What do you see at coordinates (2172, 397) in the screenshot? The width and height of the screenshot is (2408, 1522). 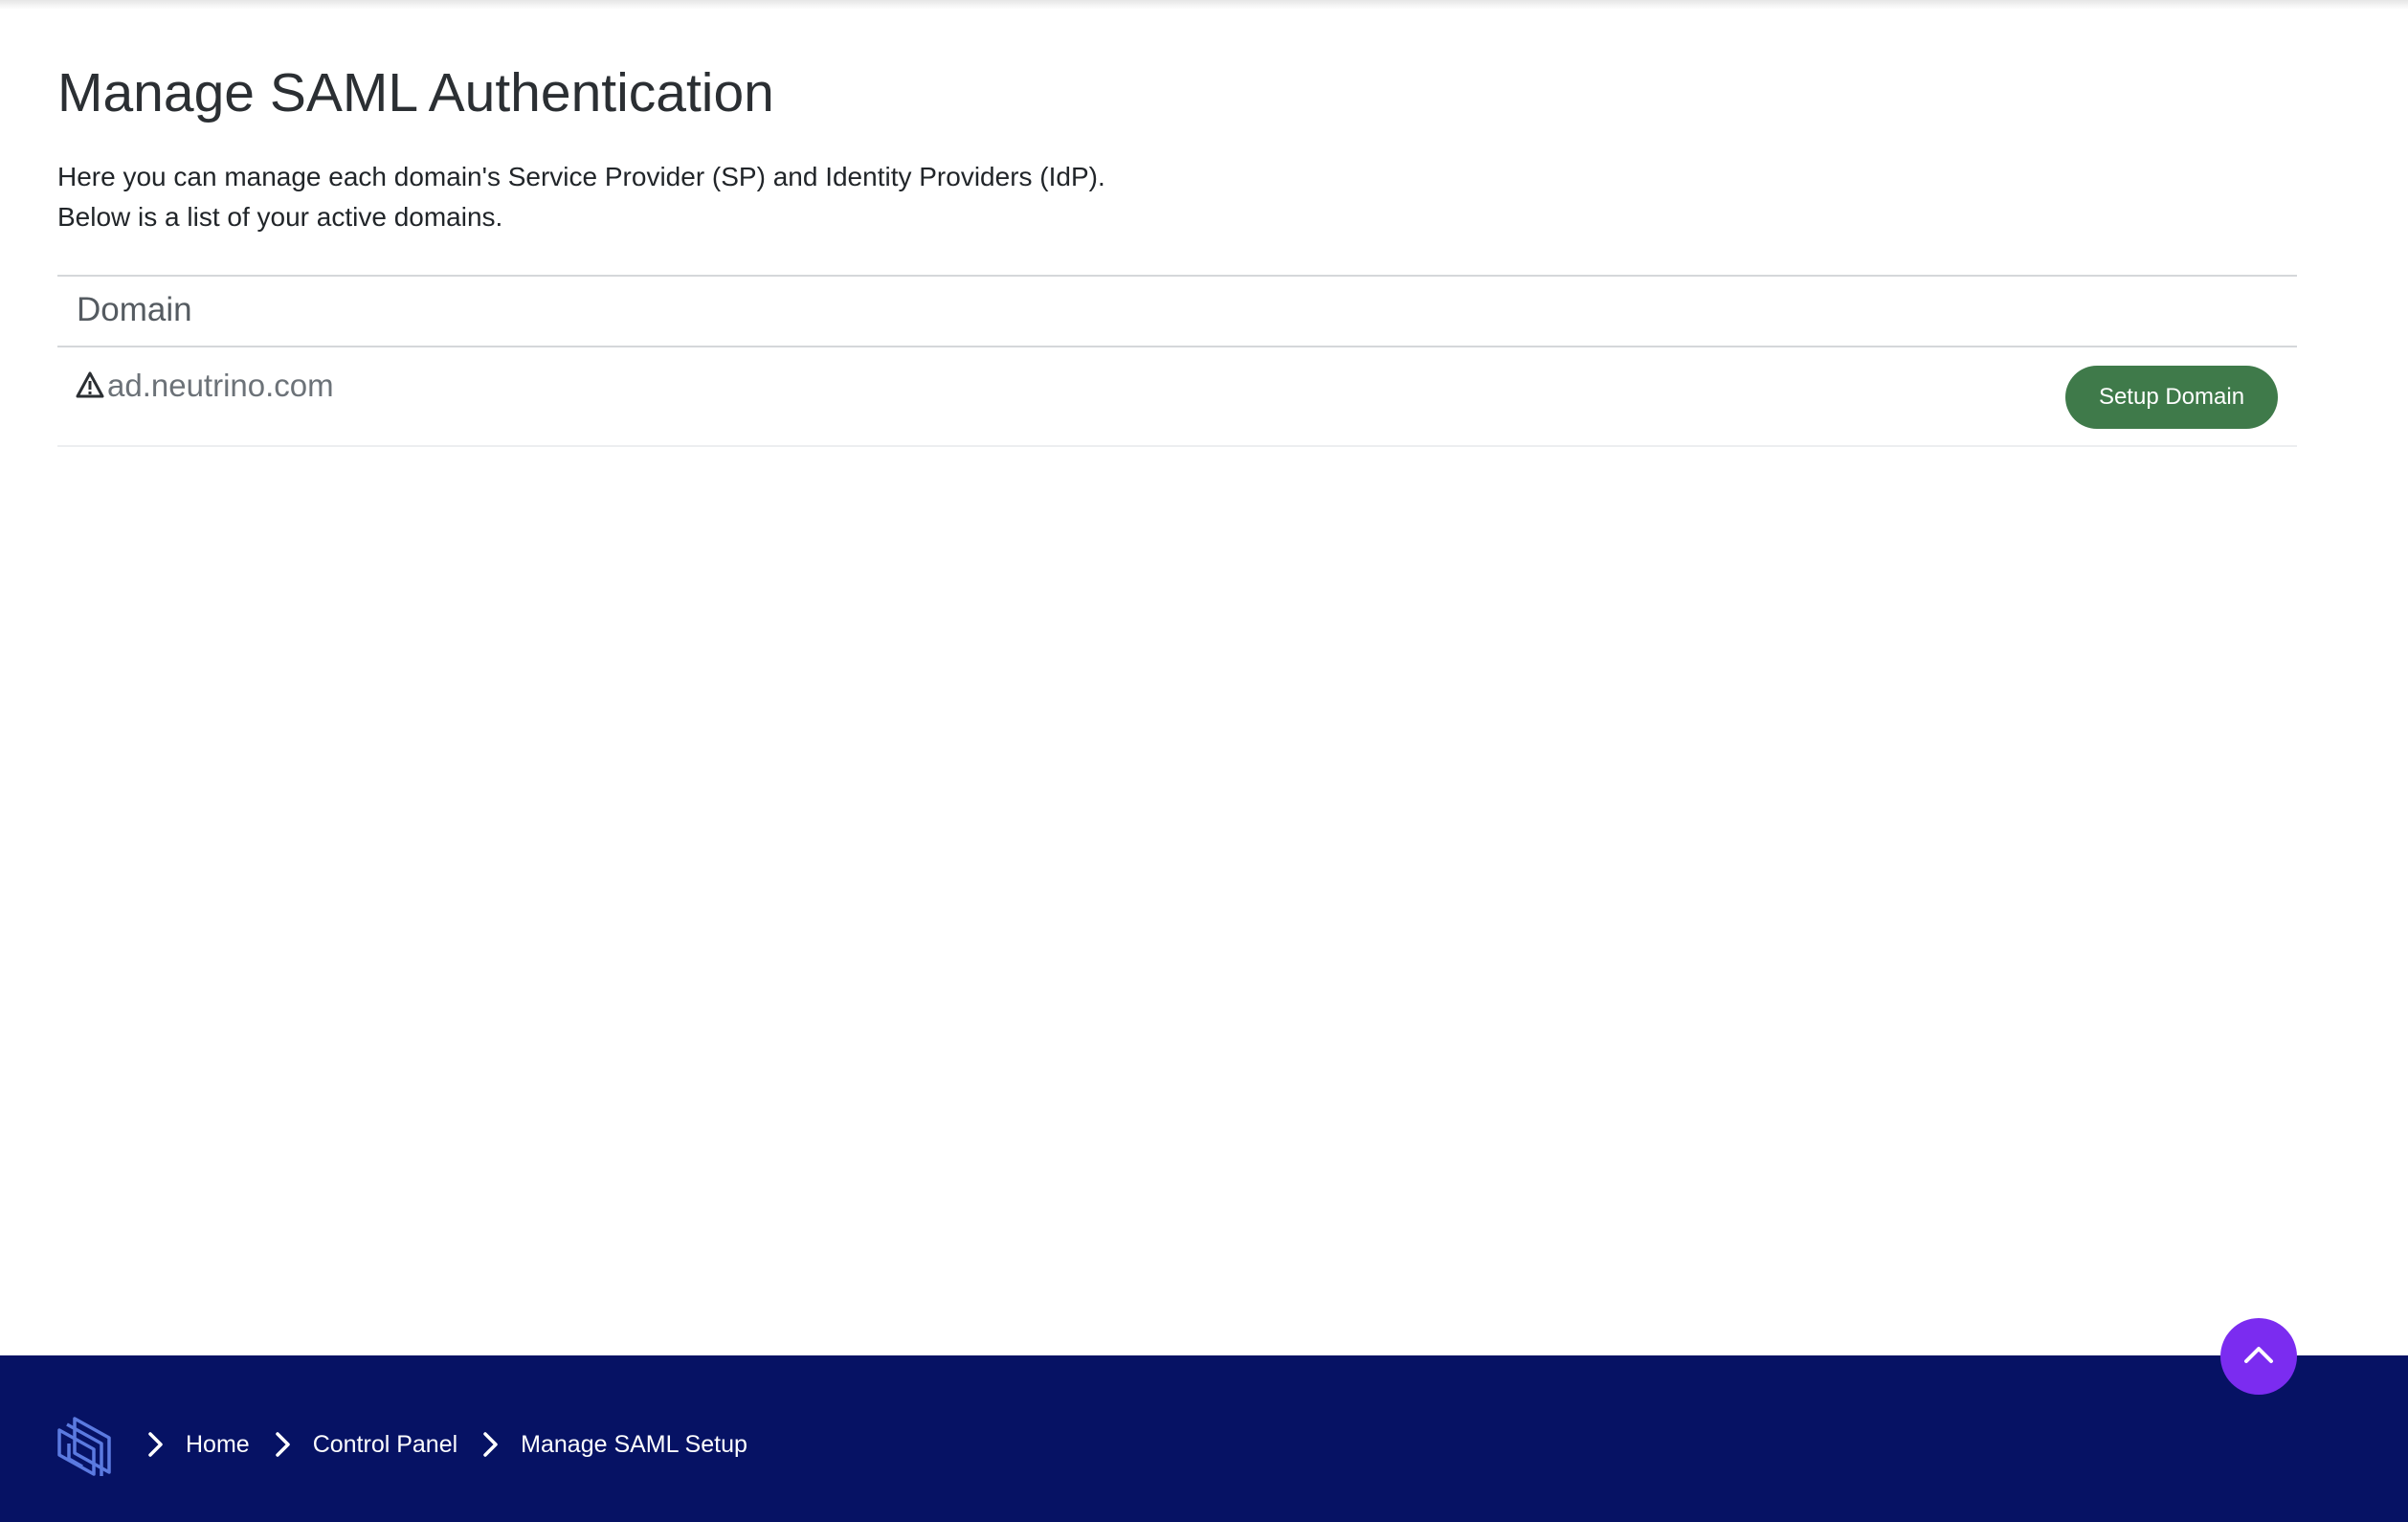 I see `setup-domain-button: Setup Domain` at bounding box center [2172, 397].